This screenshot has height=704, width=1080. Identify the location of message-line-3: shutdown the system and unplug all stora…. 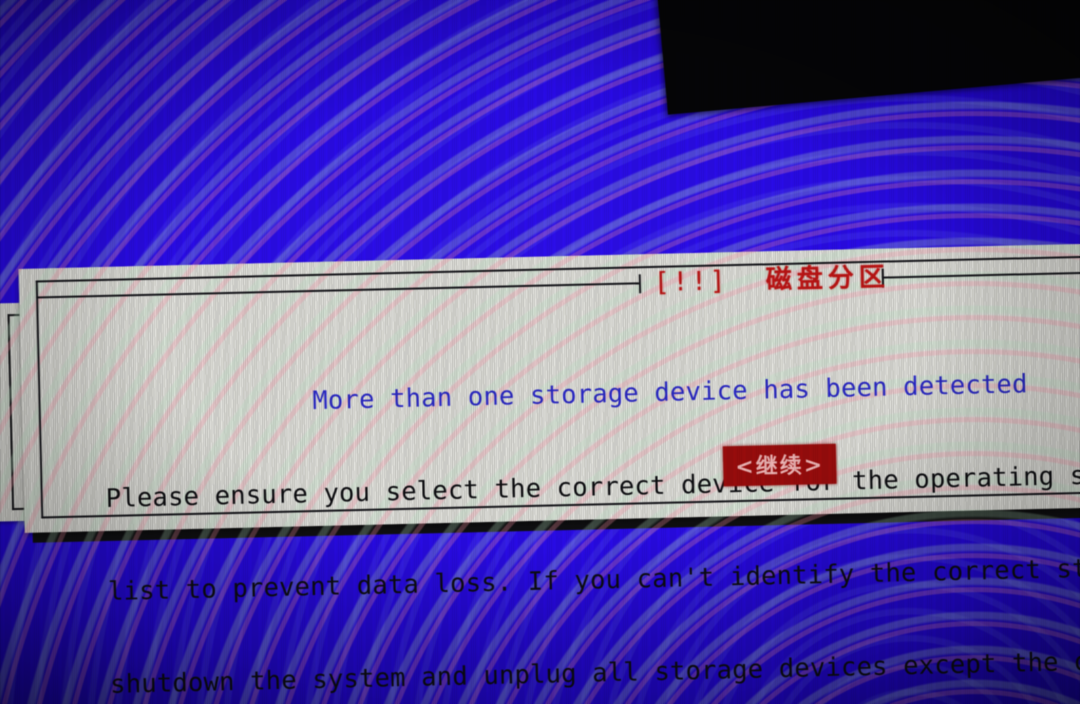
(594, 672).